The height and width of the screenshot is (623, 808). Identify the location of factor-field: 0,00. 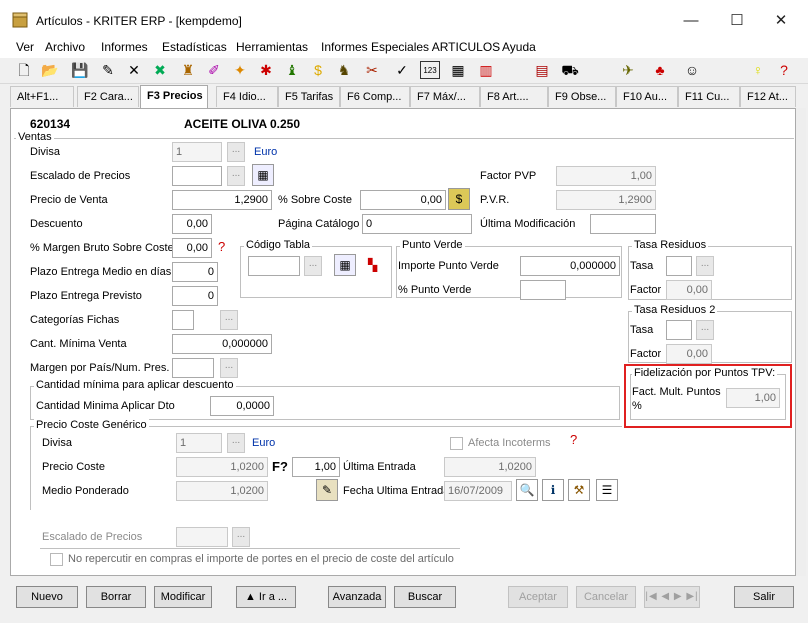
(689, 290).